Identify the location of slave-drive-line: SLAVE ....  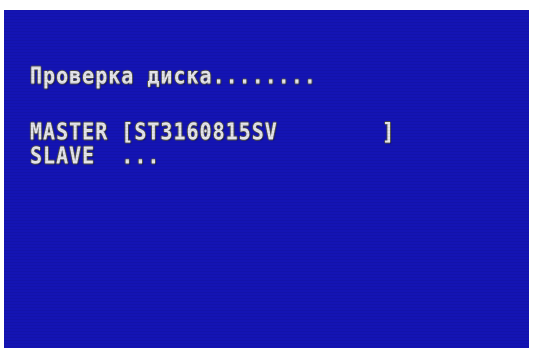
(95, 155).